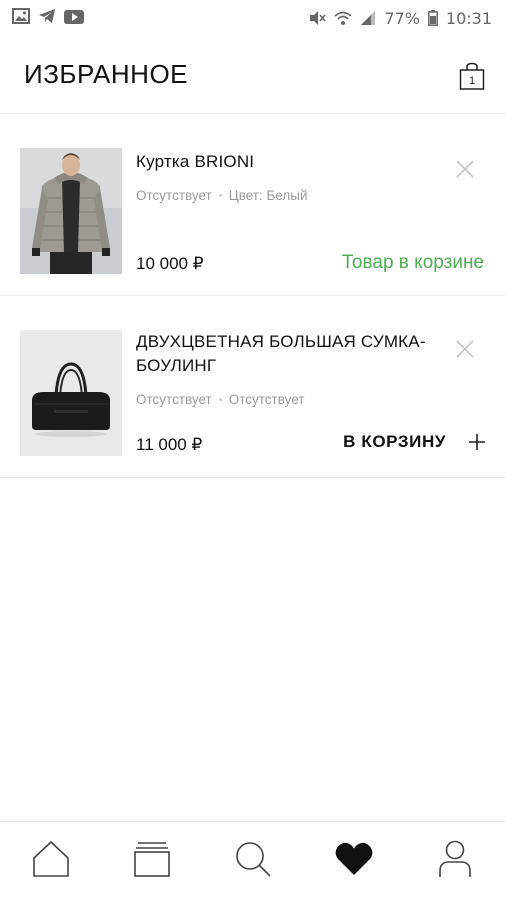 This screenshot has height=900, width=506. I want to click on nav-home, so click(51, 859).